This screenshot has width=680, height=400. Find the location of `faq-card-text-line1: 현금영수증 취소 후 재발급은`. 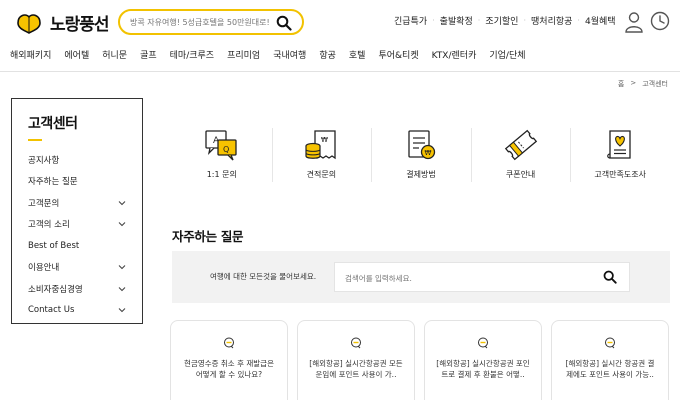

faq-card-text-line1: 현금영수증 취소 후 재발급은 is located at coordinates (229, 363).